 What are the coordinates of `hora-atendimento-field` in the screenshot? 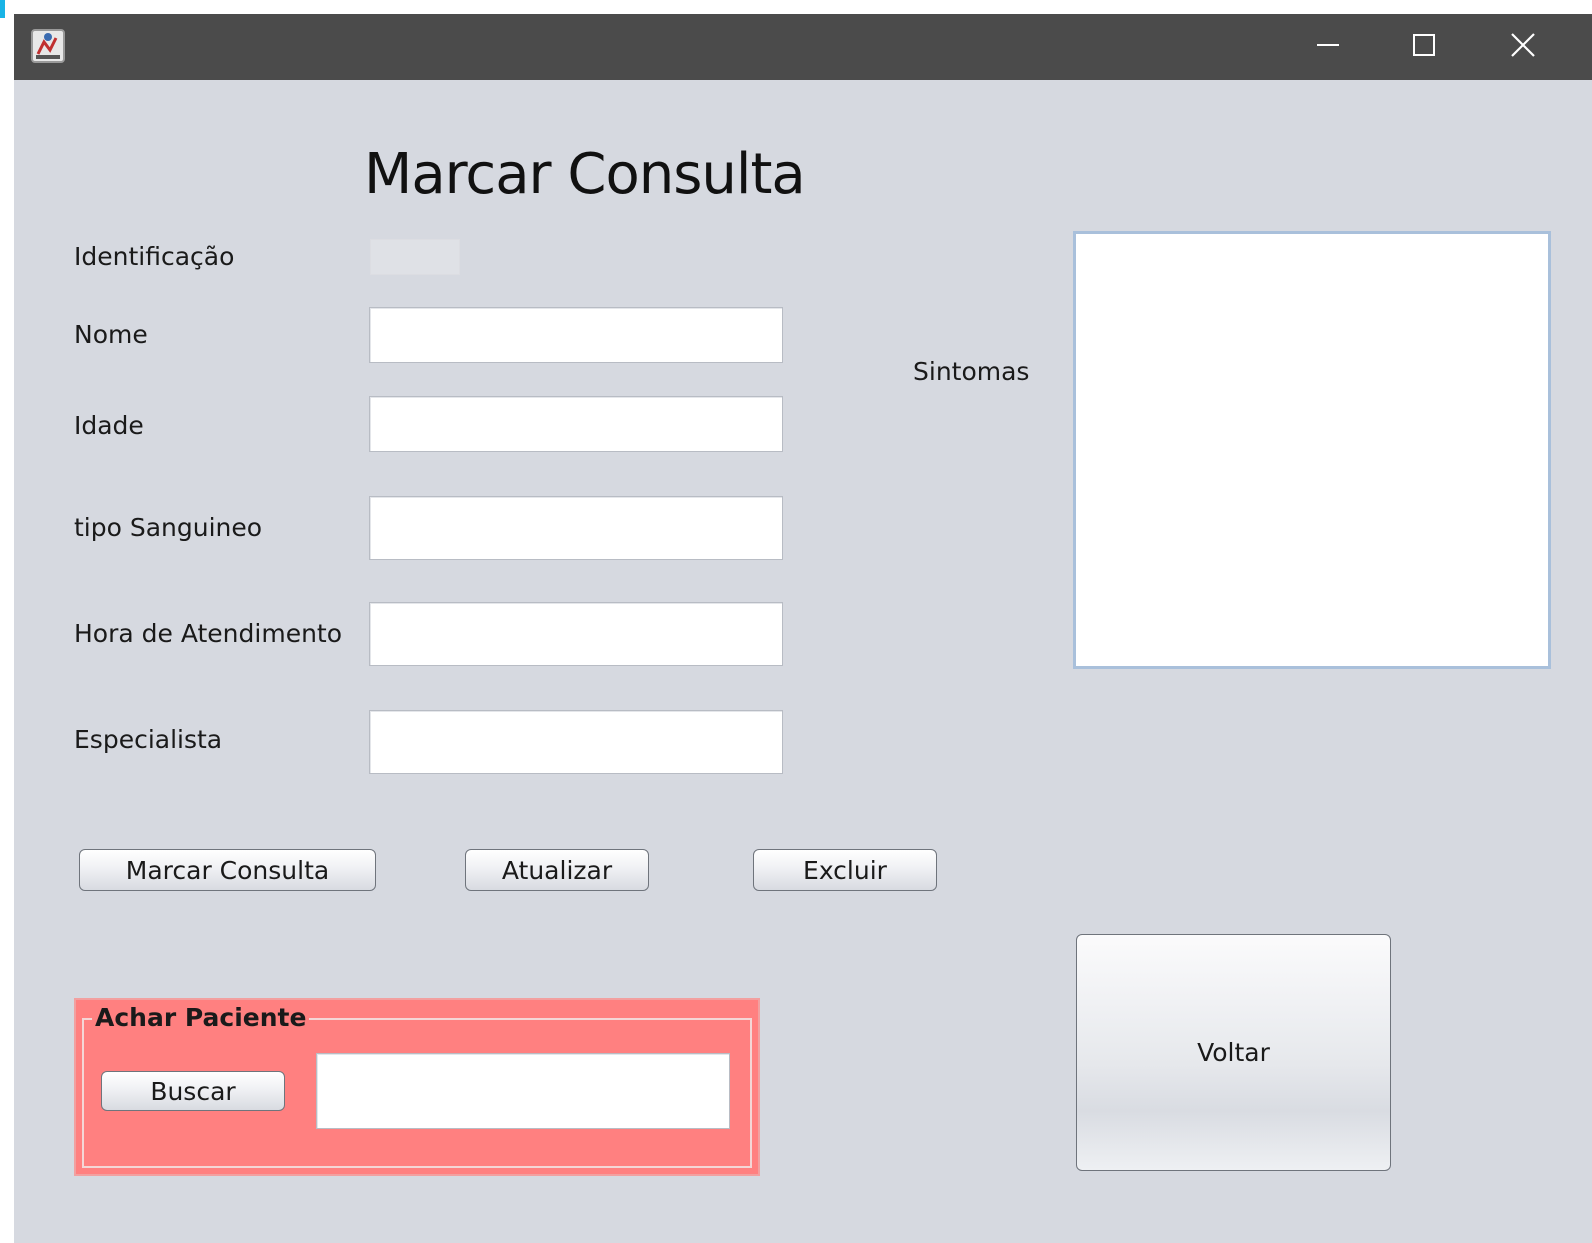 It's located at (576, 634).